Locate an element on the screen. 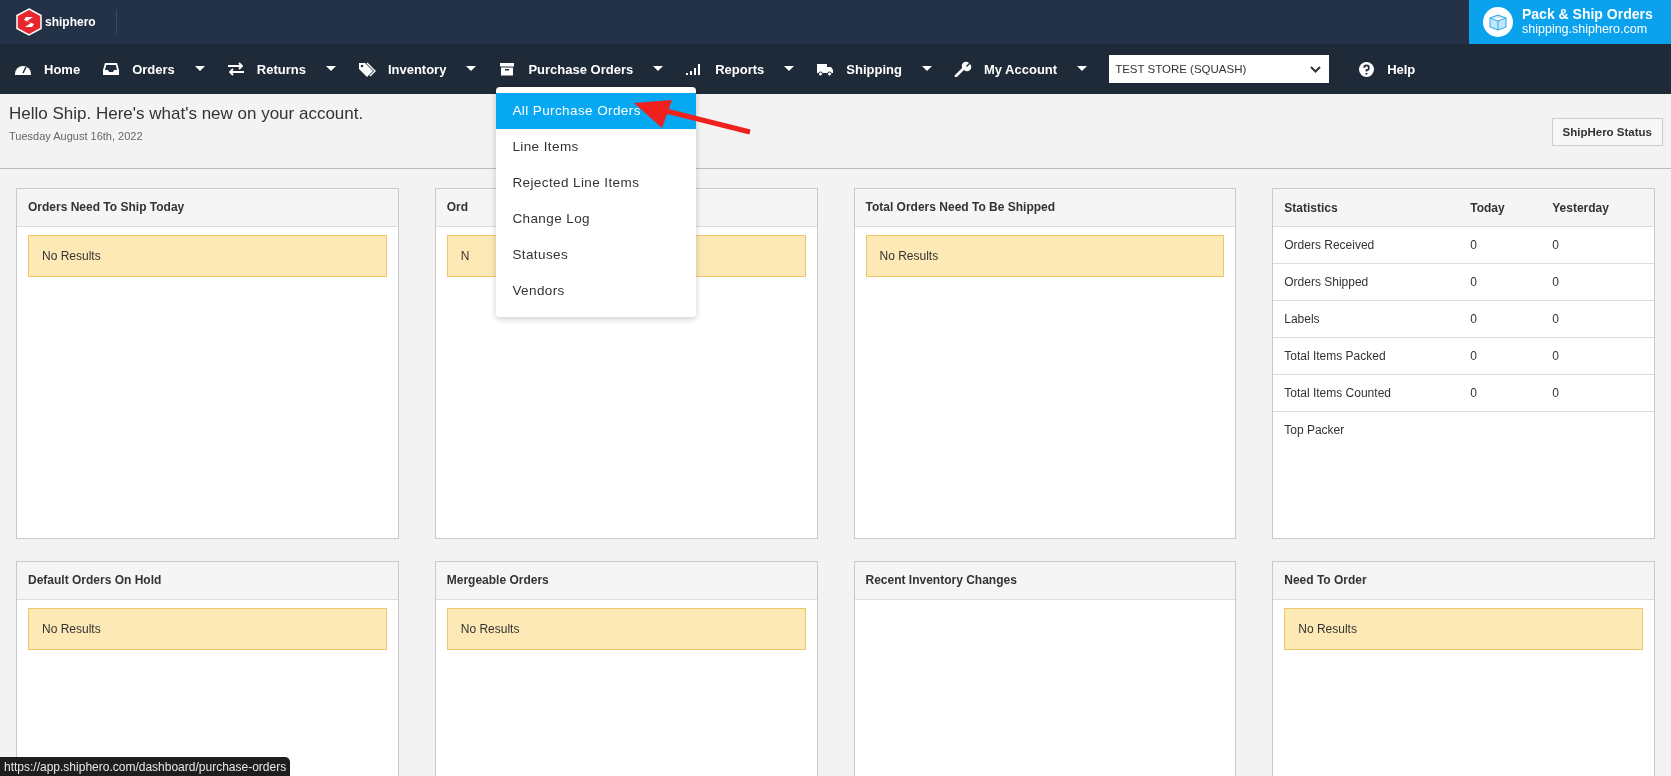 The height and width of the screenshot is (776, 1671). column-header: Yesterday is located at coordinates (1581, 207).